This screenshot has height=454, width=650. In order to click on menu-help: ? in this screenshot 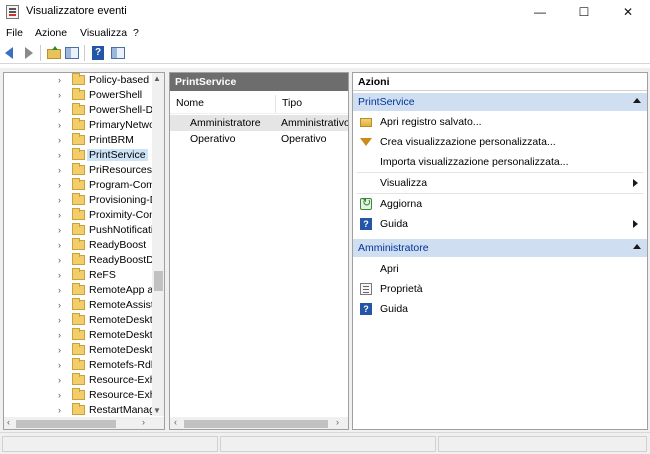, I will do `click(136, 33)`.